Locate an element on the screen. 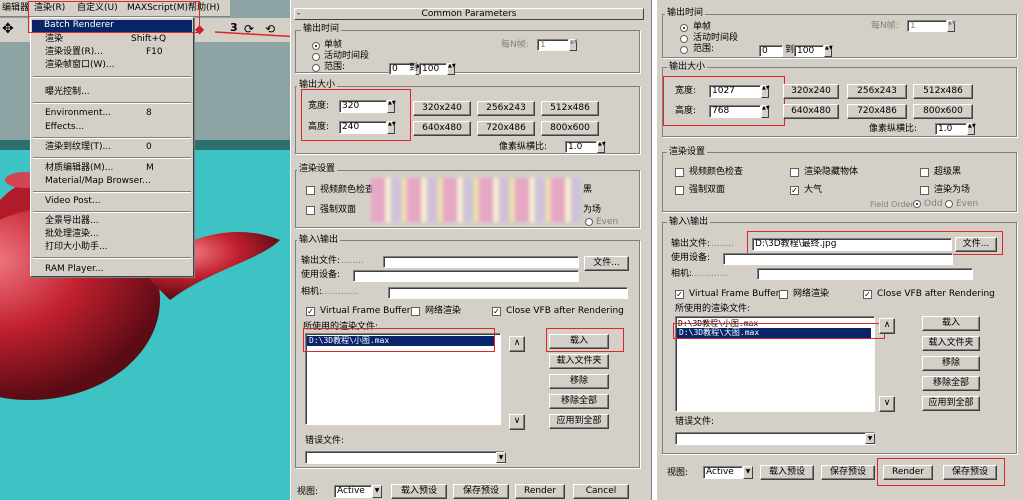  render-file-item-selected: D:\3D教程\大图.max is located at coordinates (774, 333).